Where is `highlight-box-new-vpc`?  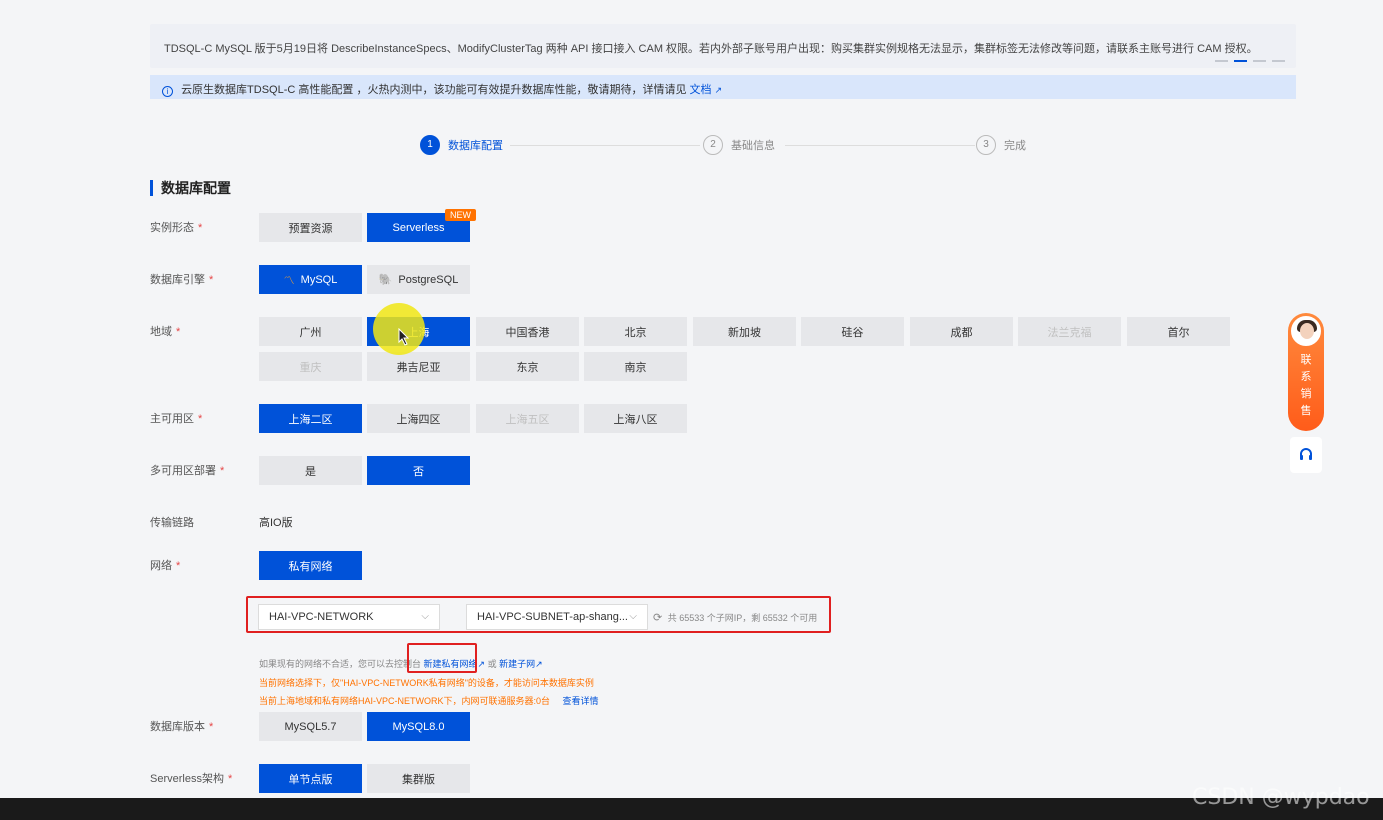
highlight-box-new-vpc is located at coordinates (442, 658).